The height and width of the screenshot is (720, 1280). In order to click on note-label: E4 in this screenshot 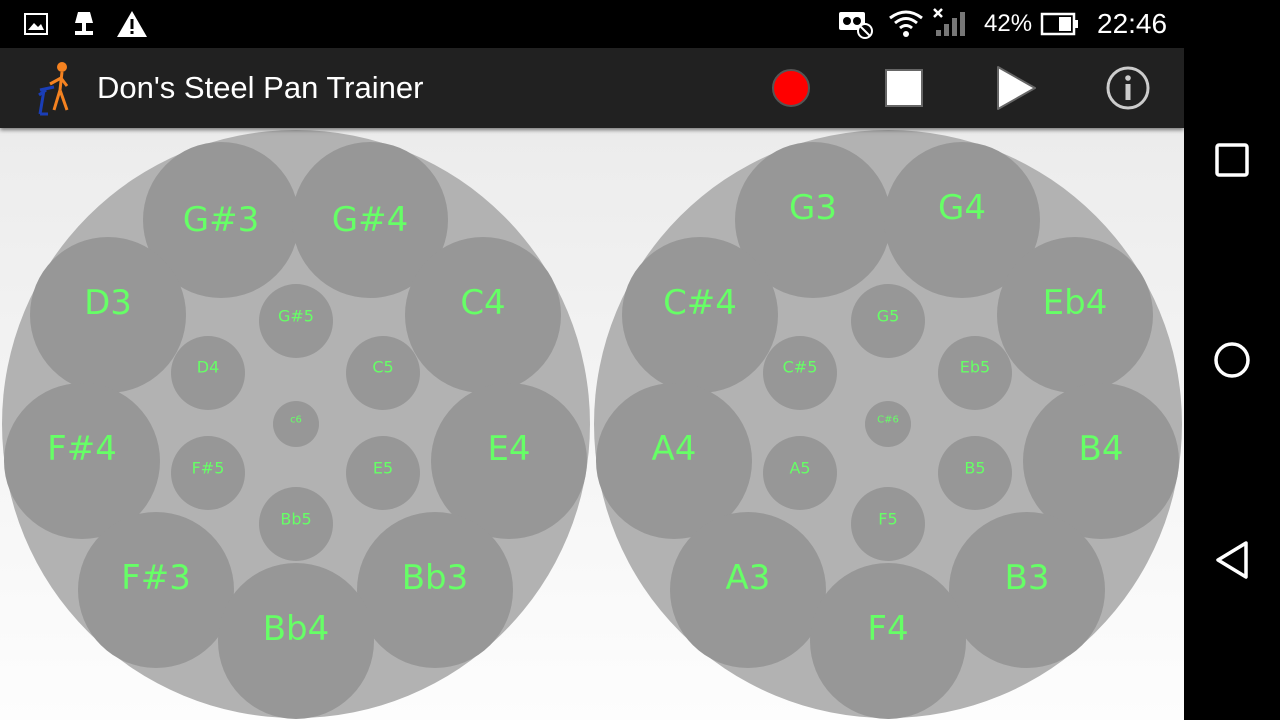, I will do `click(508, 449)`.